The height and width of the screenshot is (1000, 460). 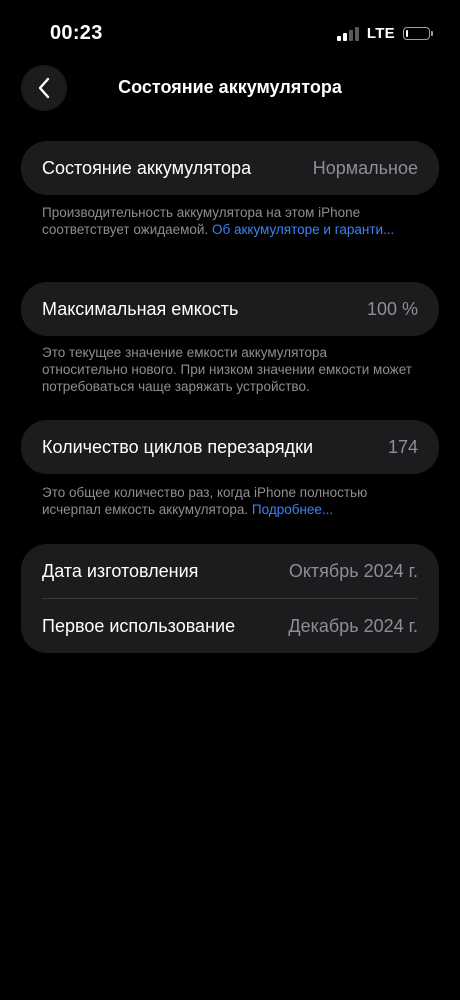 What do you see at coordinates (380, 33) in the screenshot?
I see `network-type: LTE` at bounding box center [380, 33].